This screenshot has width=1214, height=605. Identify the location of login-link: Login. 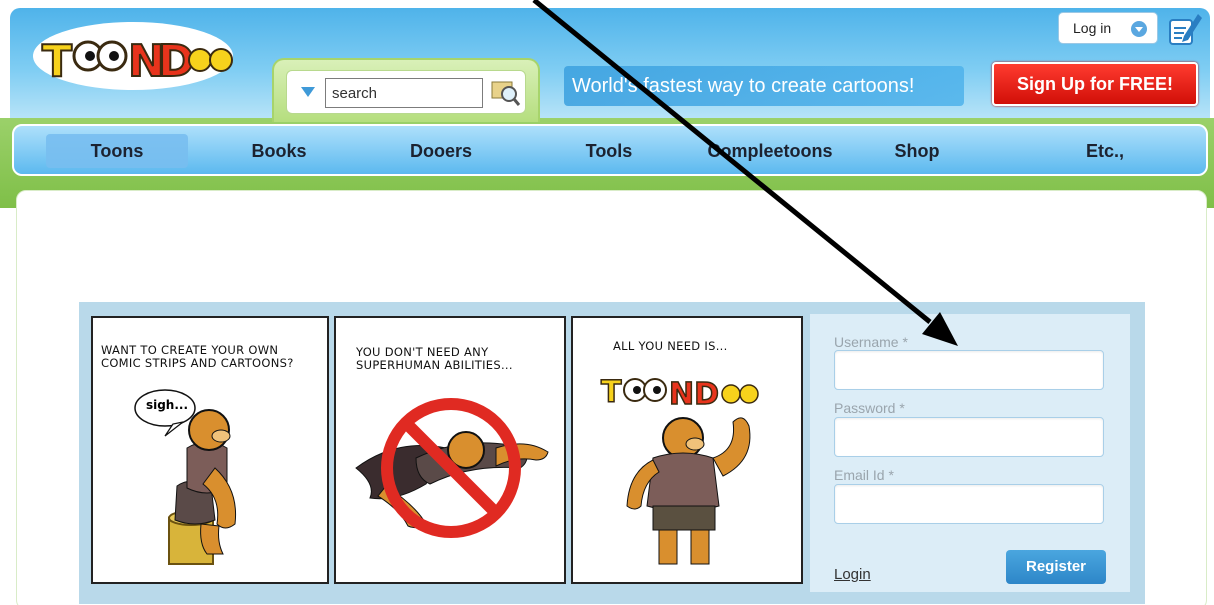
(852, 574).